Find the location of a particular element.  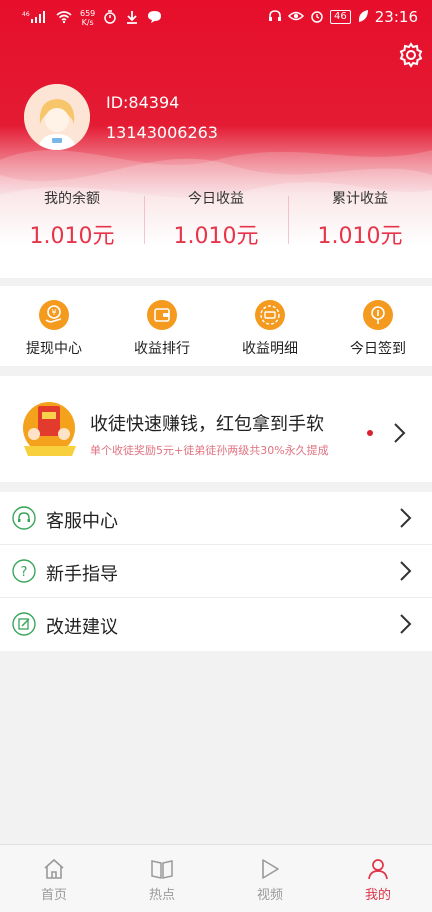

svg-text: 46 is located at coordinates (26, 14).